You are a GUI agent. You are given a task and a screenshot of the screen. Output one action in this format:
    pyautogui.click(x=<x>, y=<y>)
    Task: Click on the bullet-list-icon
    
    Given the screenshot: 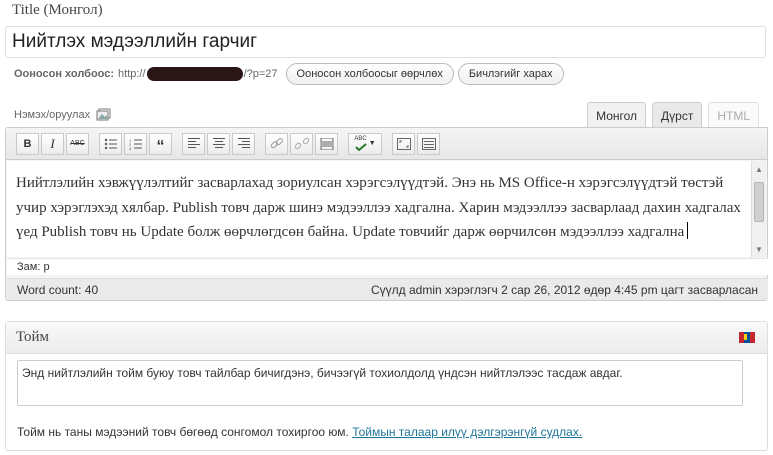 What is the action you would take?
    pyautogui.click(x=110, y=143)
    